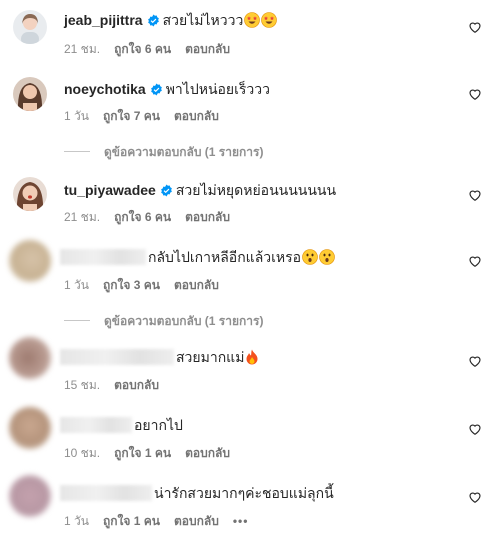 The width and height of the screenshot is (495, 537). I want to click on username: tu_piyawadee, so click(110, 190).